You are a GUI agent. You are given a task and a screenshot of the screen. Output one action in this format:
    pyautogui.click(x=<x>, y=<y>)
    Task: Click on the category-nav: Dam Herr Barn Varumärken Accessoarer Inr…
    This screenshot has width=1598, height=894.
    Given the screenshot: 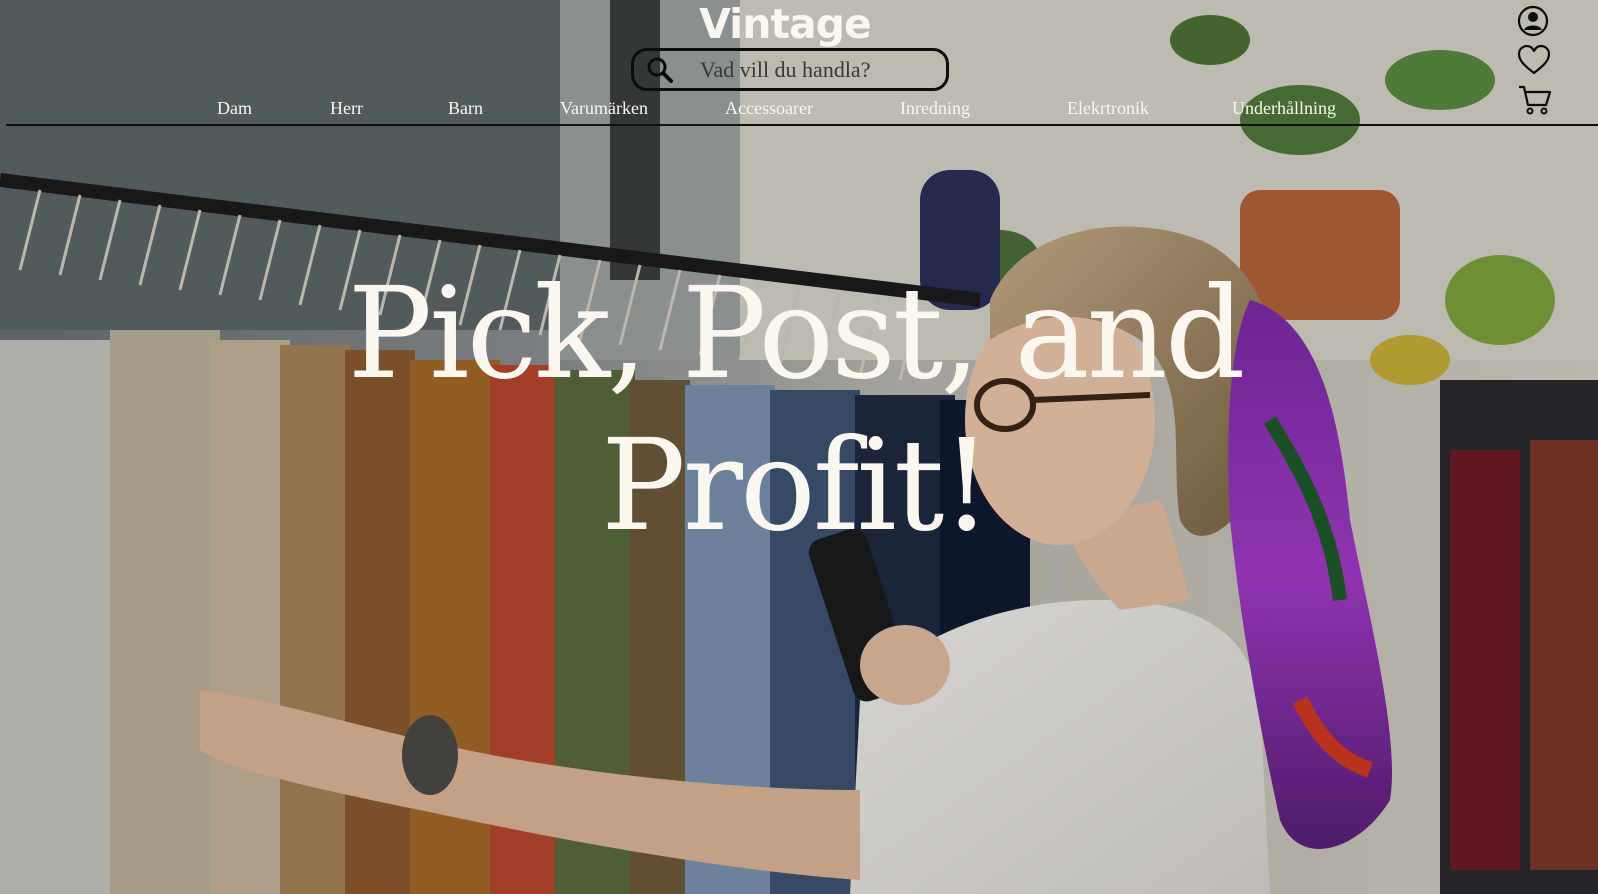 What is the action you would take?
    pyautogui.click(x=799, y=109)
    